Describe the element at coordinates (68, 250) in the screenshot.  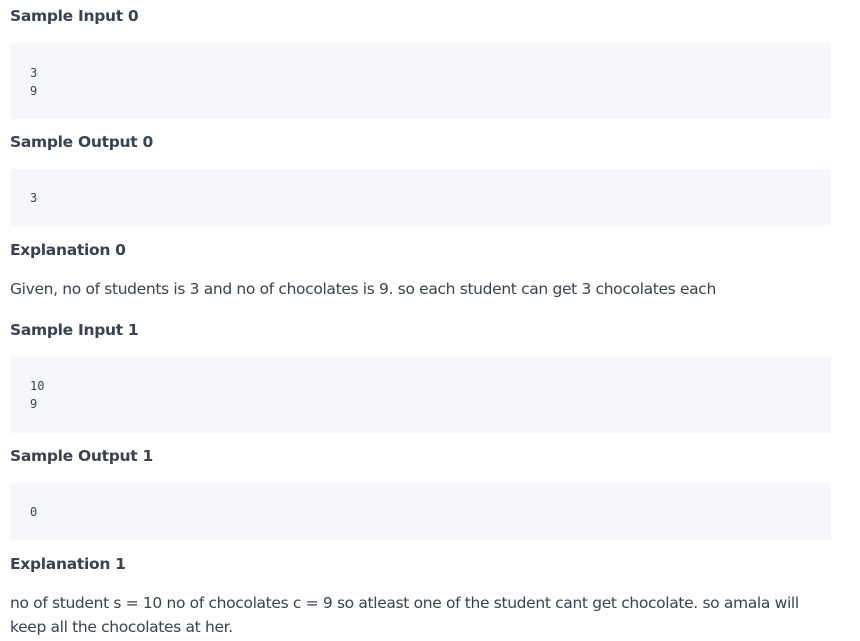
I see `explanation-0-heading: Explanation 0` at that location.